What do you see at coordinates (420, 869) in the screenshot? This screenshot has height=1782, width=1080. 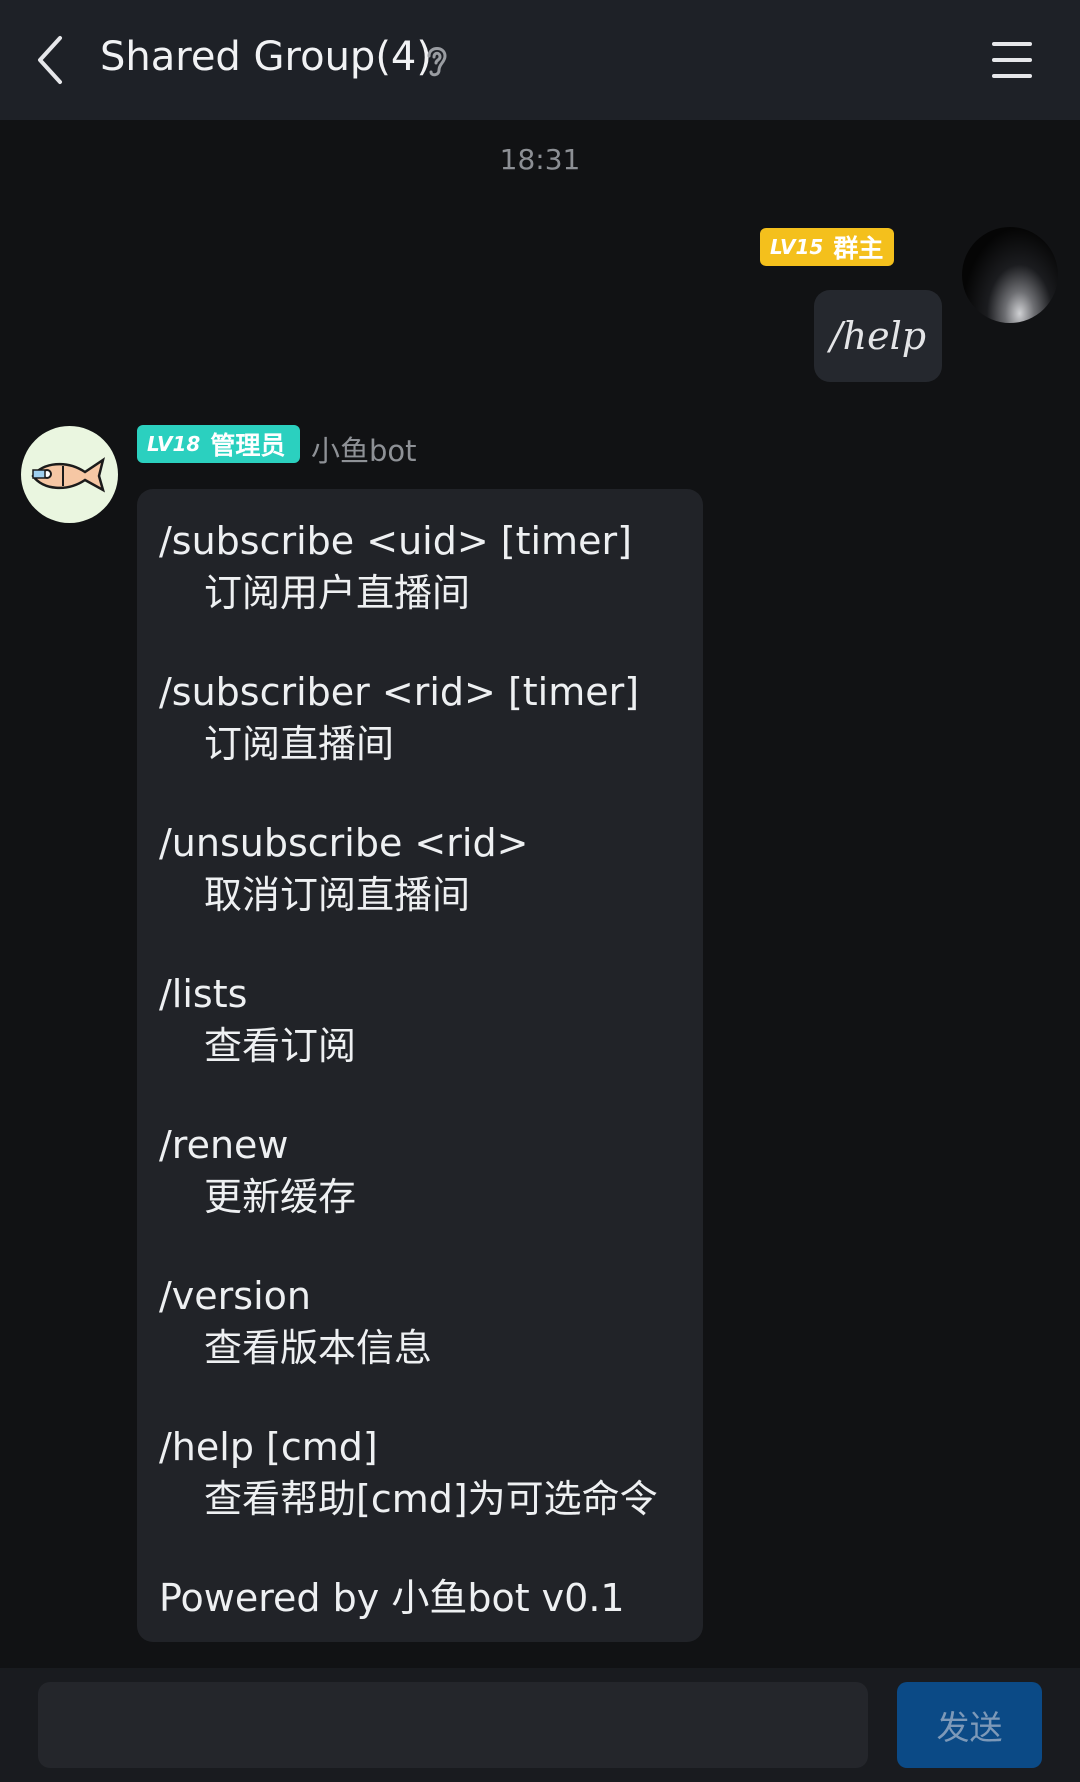 I see `command-item: /unsubscribe <rid> 取消订阅直播间` at bounding box center [420, 869].